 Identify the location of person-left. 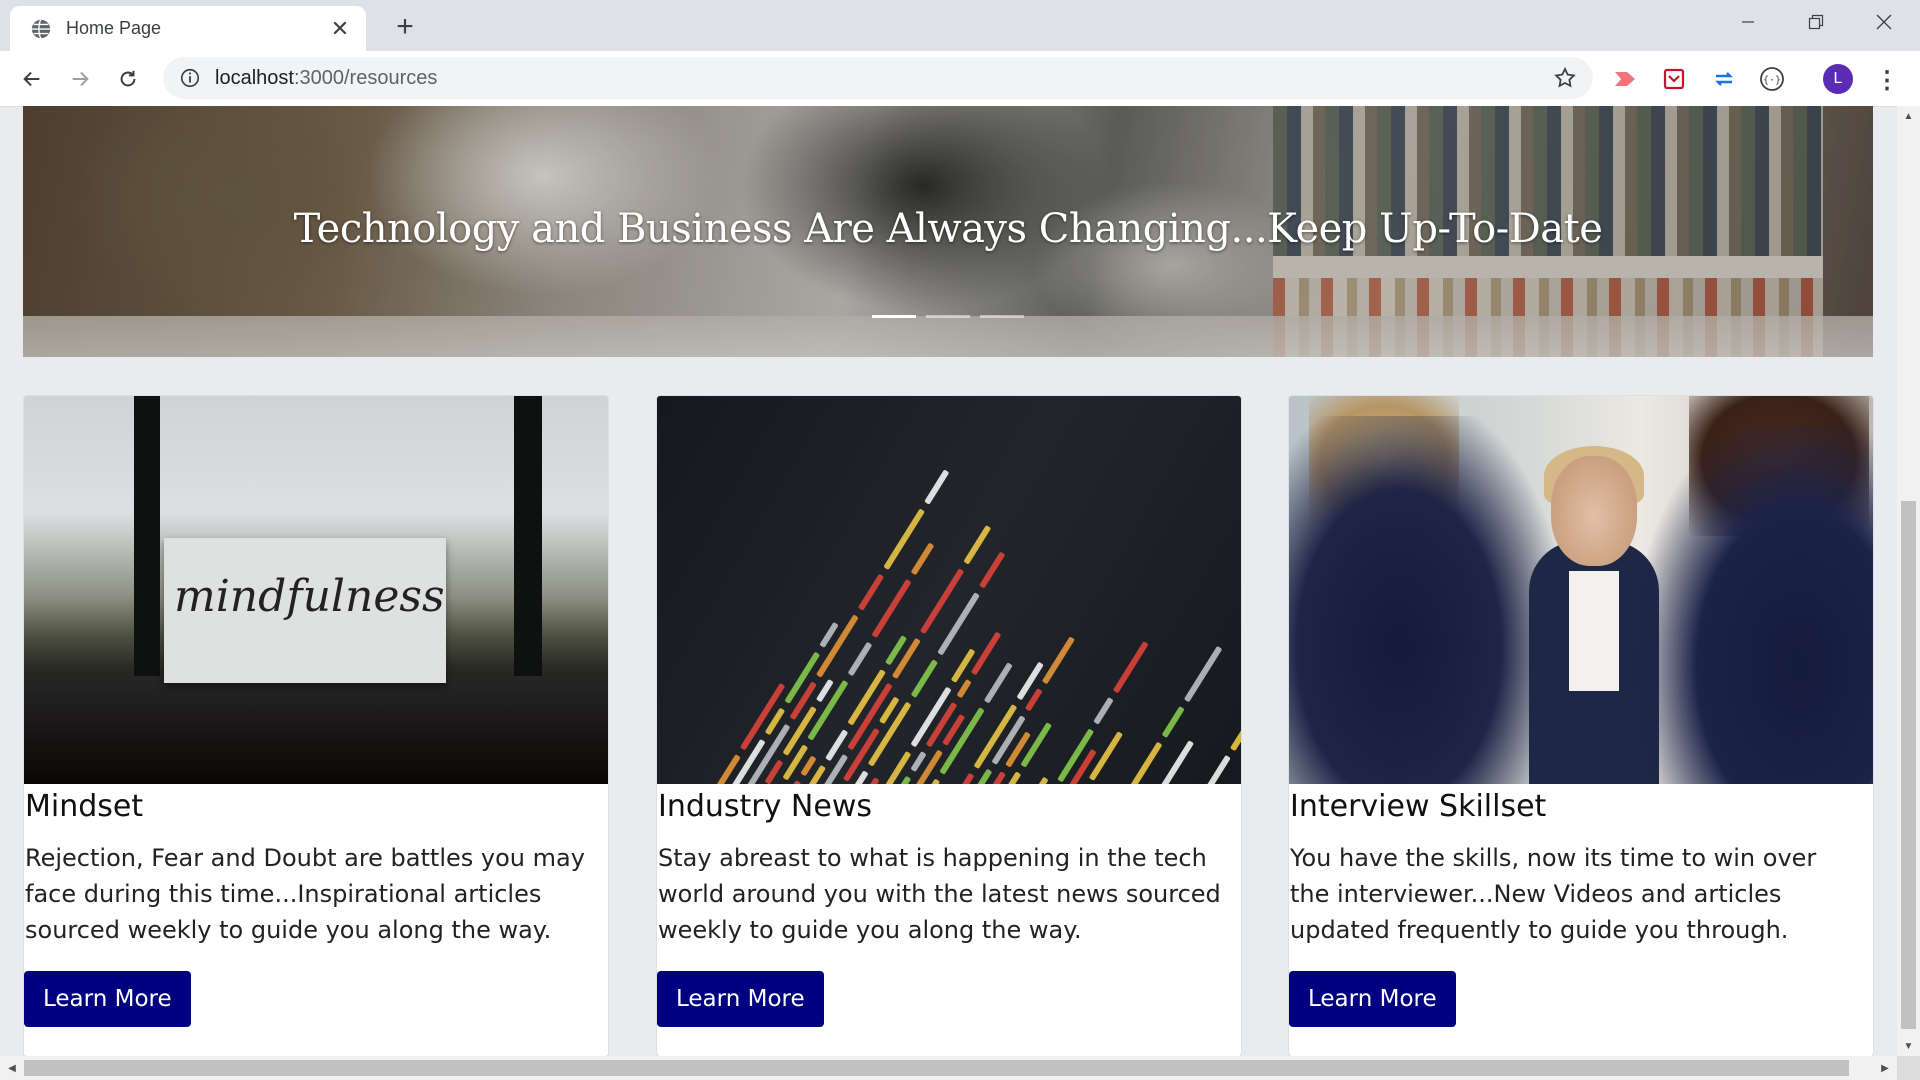
(1424, 600).